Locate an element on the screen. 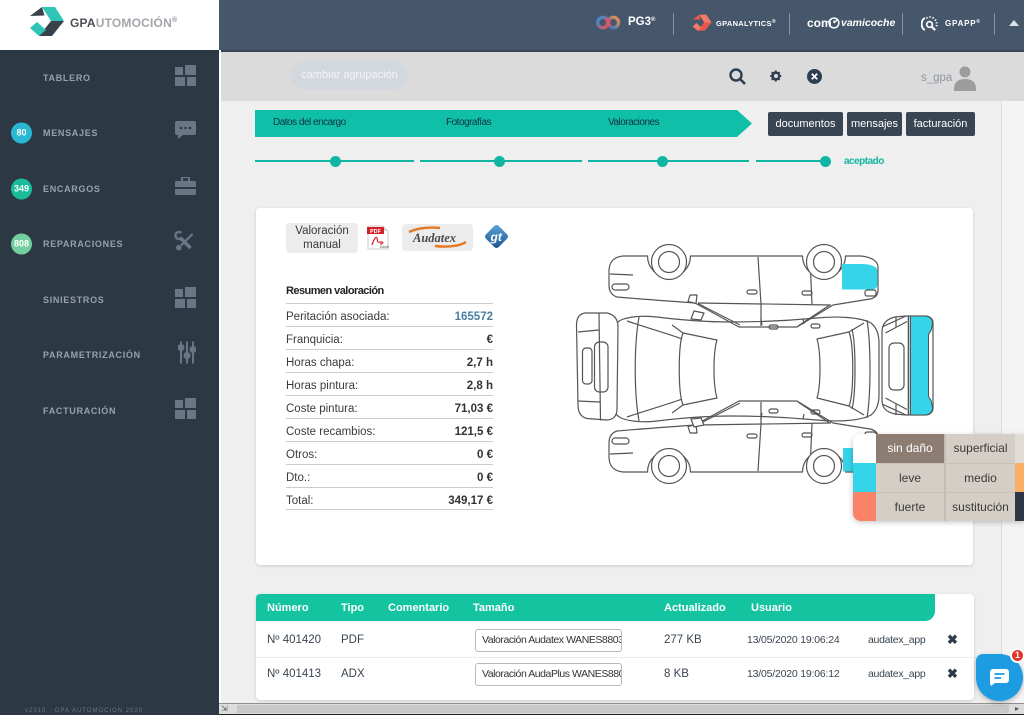 This screenshot has width=1024, height=715. svg-text: Audatex is located at coordinates (434, 238).